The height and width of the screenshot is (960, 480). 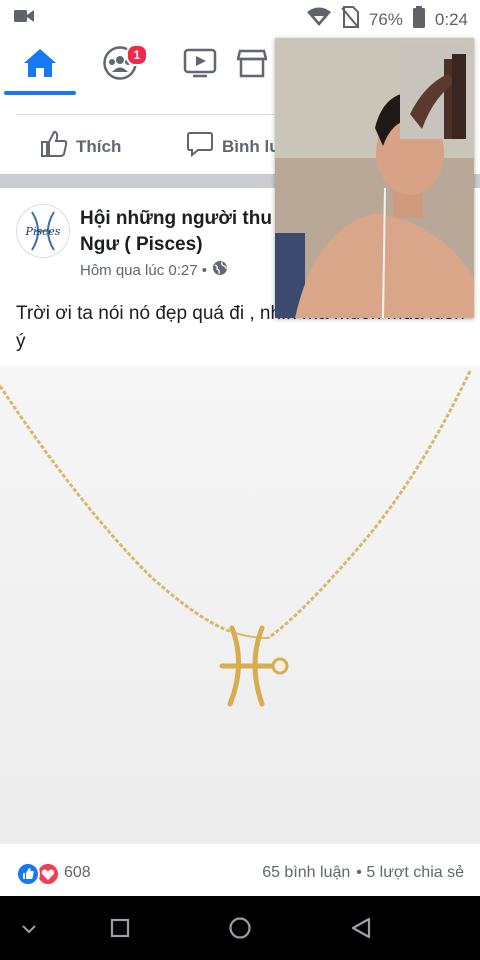 I want to click on tab-groups: 1, so click(x=120, y=65).